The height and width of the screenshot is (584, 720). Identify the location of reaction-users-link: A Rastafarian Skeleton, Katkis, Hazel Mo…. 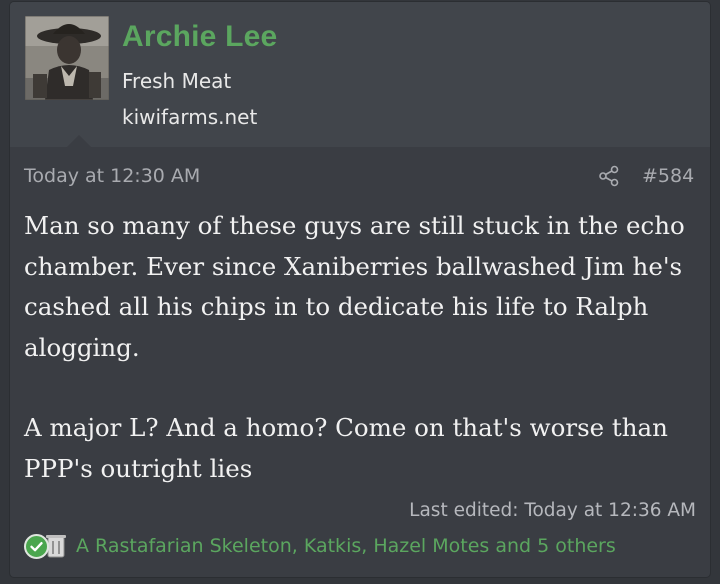
(346, 546).